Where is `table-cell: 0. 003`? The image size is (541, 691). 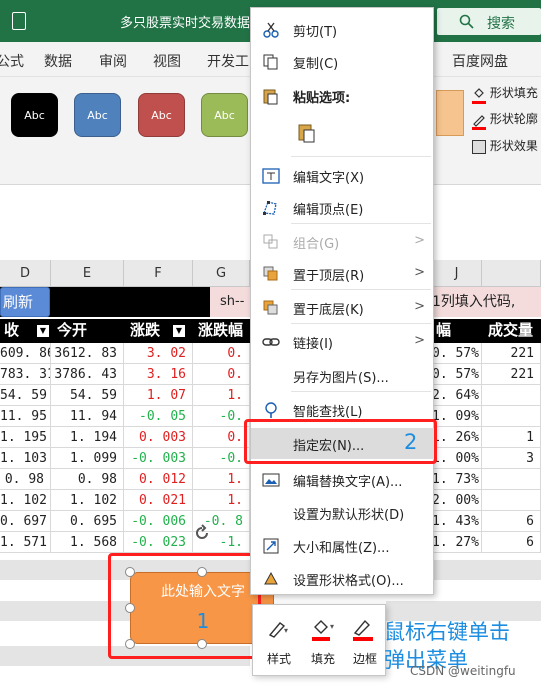 table-cell: 0. 003 is located at coordinates (158, 437).